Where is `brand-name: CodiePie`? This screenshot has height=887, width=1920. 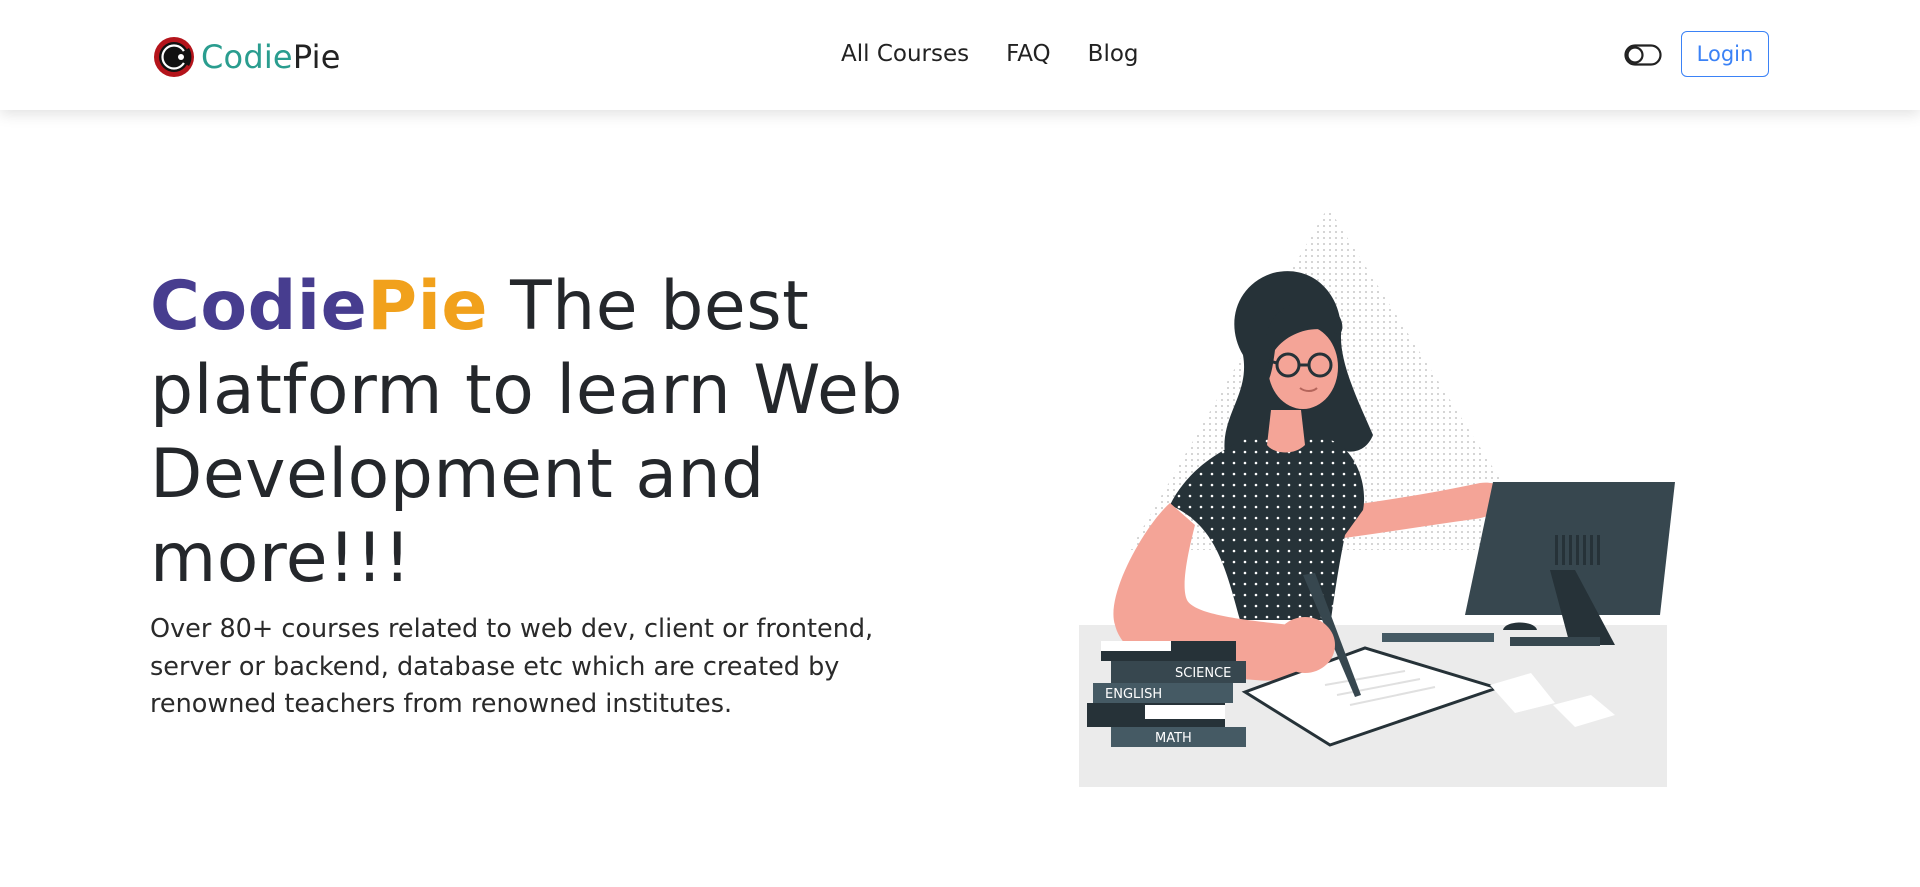 brand-name: CodiePie is located at coordinates (271, 57).